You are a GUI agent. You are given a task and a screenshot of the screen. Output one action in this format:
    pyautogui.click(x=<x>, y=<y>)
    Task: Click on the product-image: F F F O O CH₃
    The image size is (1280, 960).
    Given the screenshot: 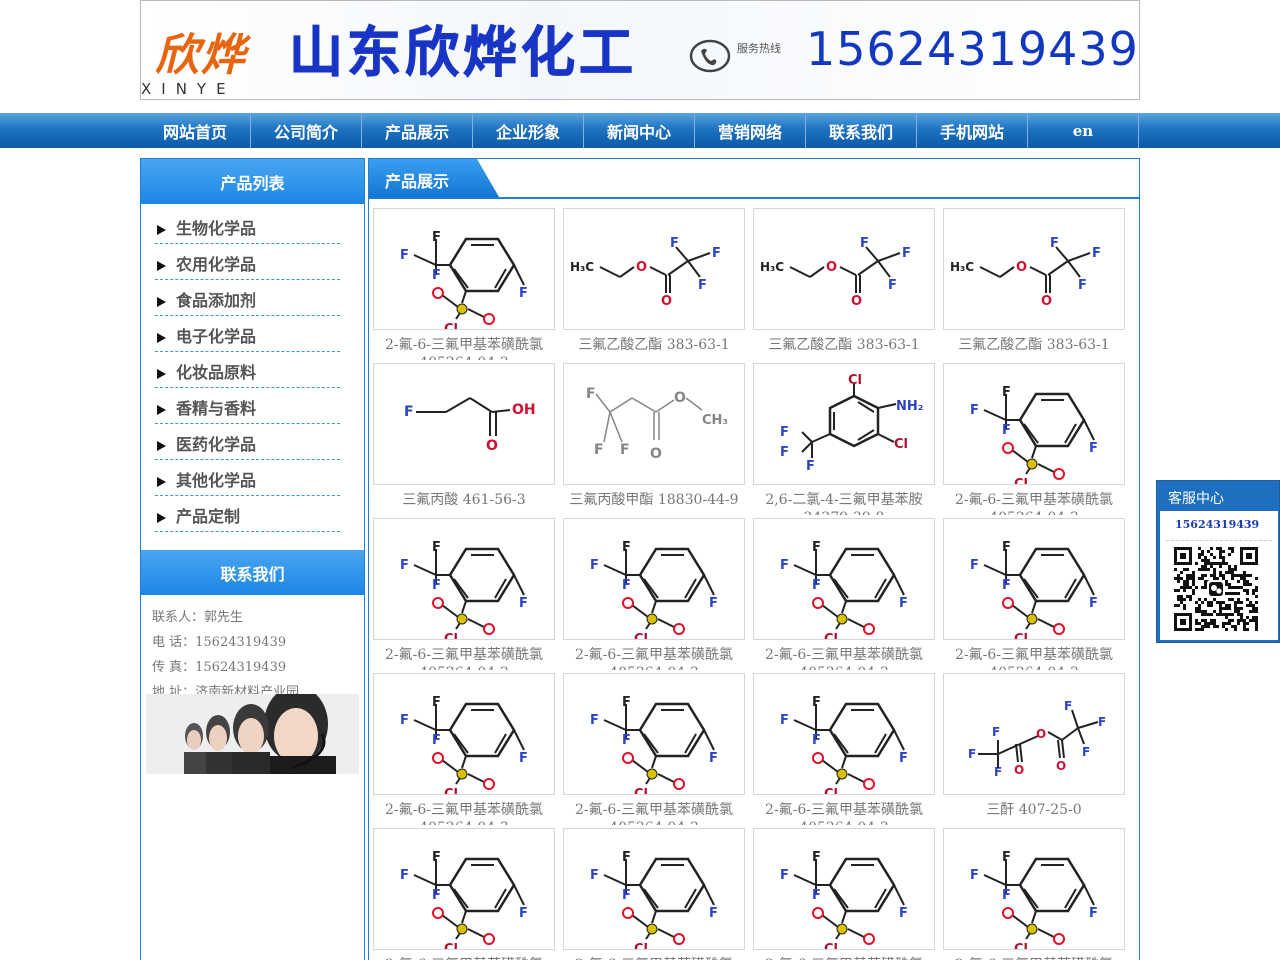 What is the action you would take?
    pyautogui.click(x=654, y=424)
    